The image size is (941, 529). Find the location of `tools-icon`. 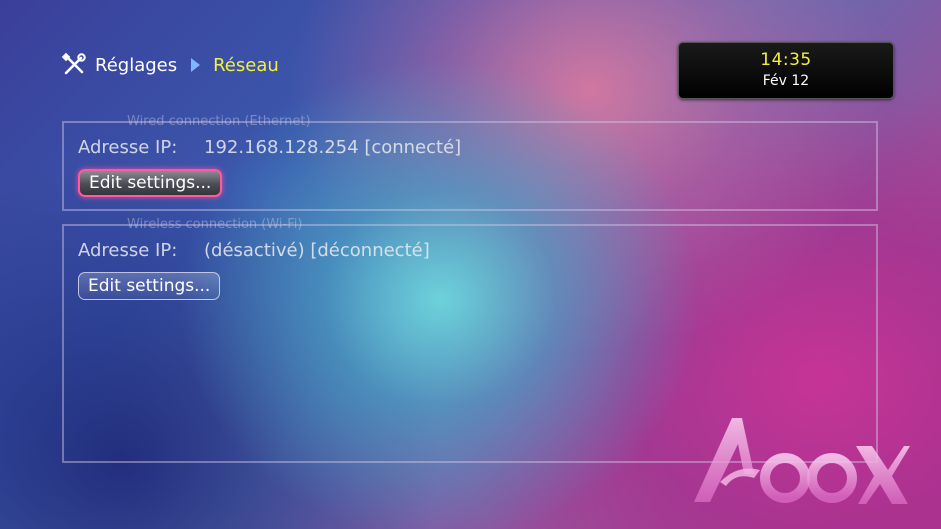

tools-icon is located at coordinates (74, 65).